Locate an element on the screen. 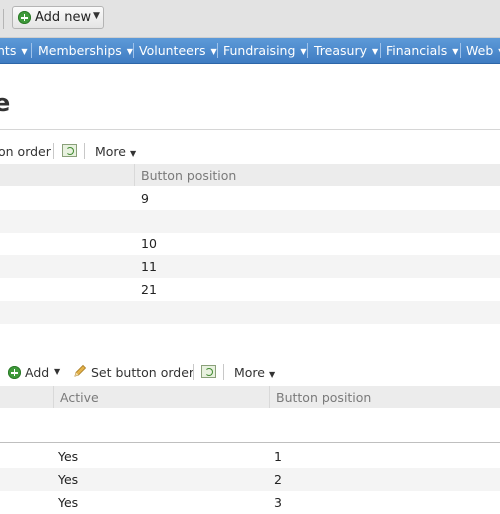 The height and width of the screenshot is (514, 500). nav-item-volunteers: Volunteers ▼ is located at coordinates (178, 50).